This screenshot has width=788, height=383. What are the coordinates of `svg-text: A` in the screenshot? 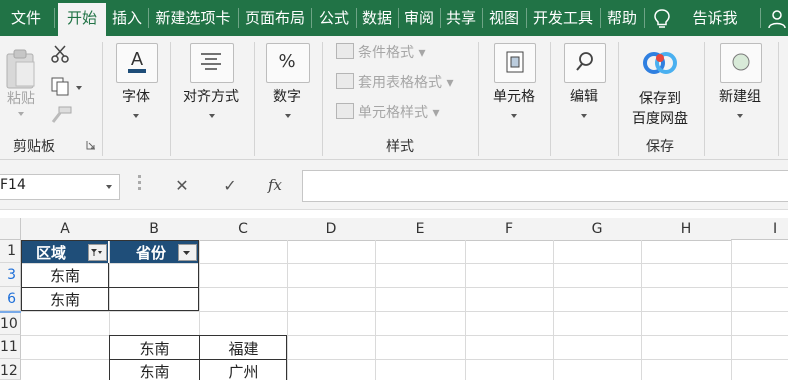 It's located at (137, 59).